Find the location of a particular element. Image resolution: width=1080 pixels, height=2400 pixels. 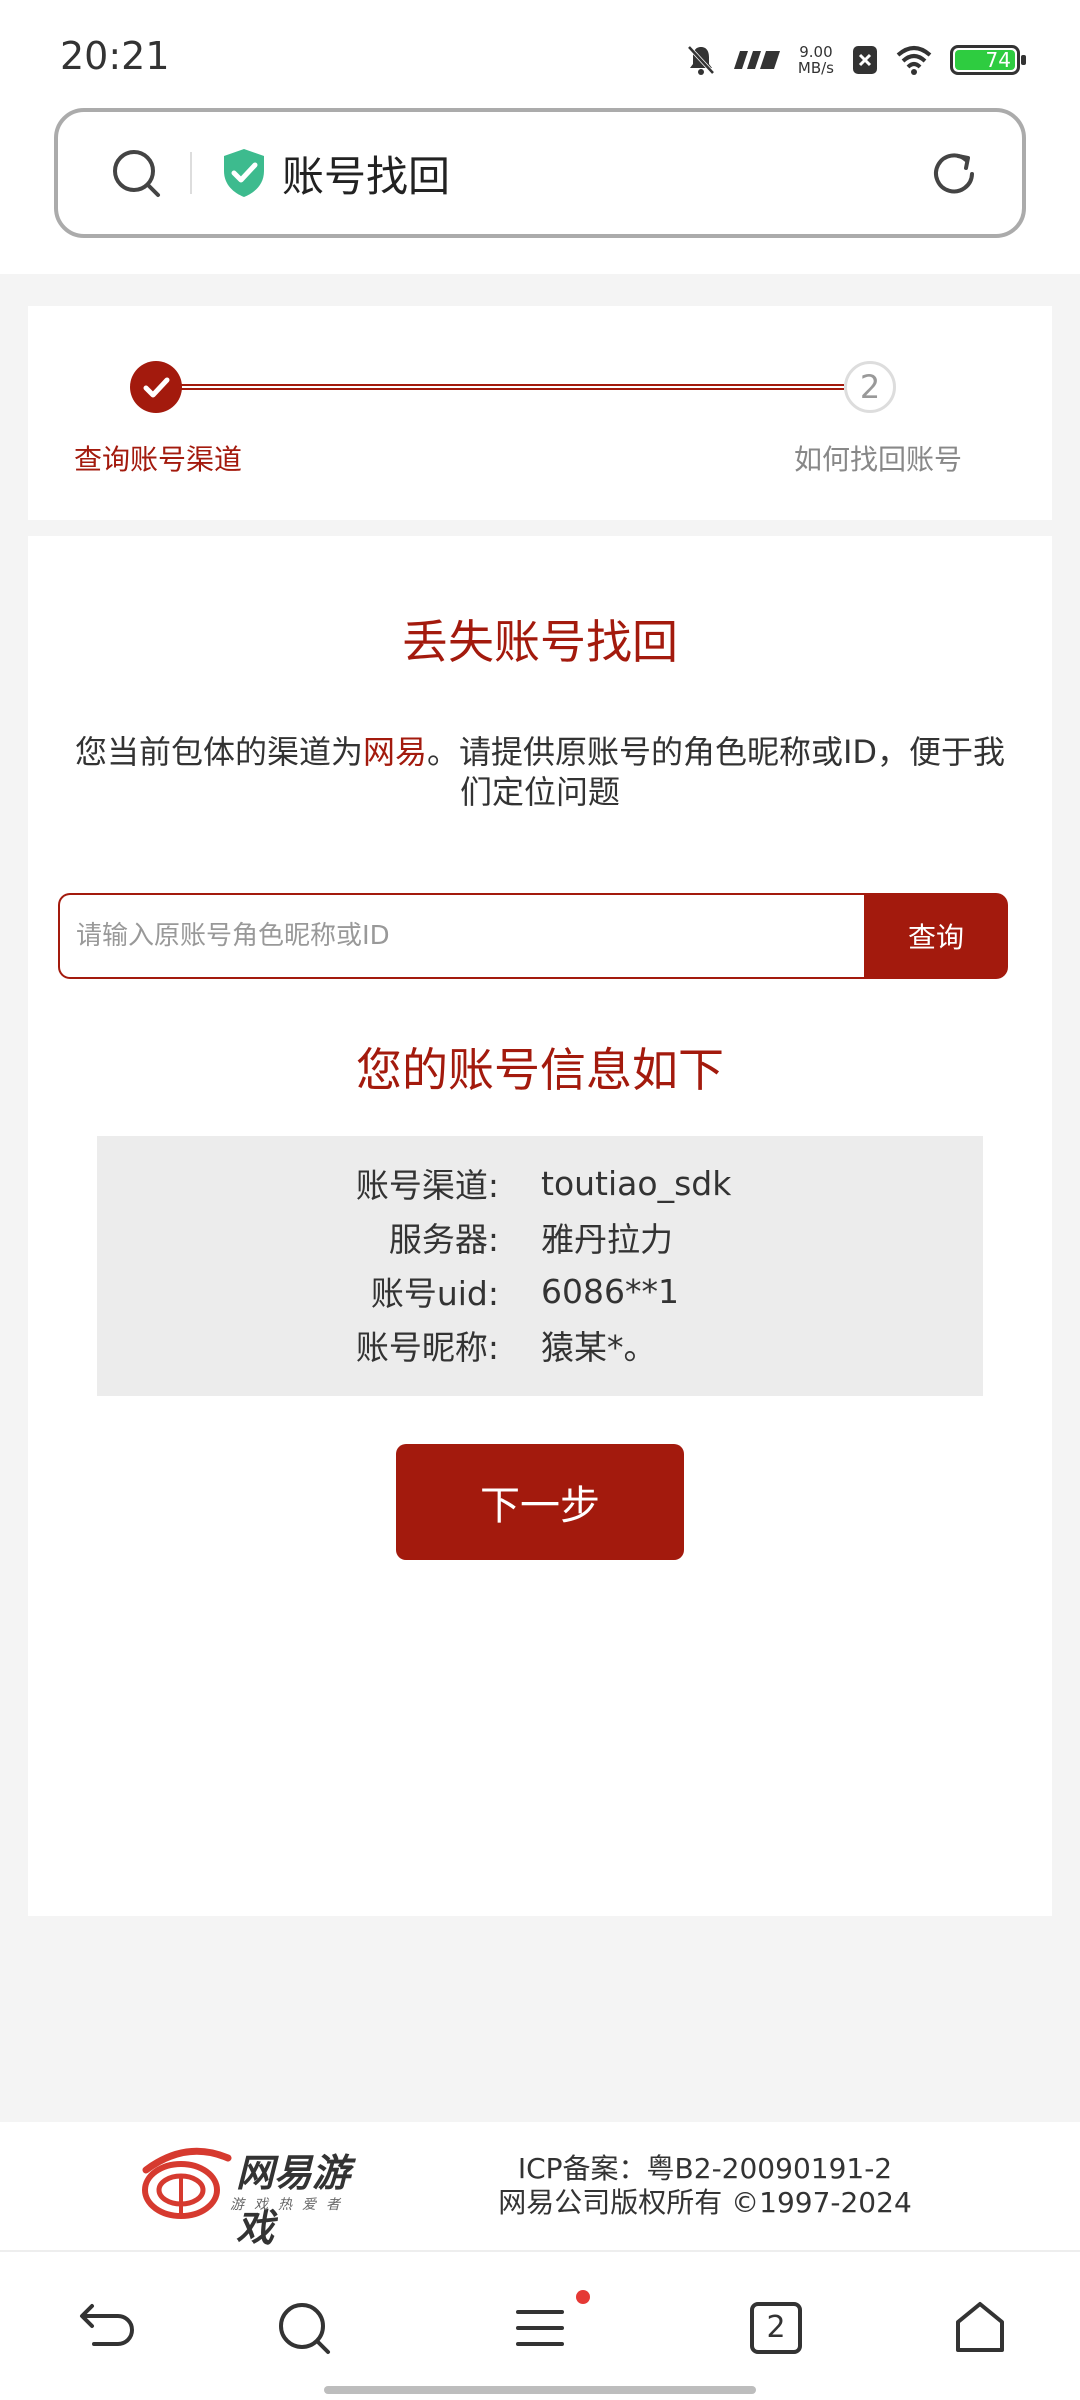

desc-channel: 网易 is located at coordinates (394, 752).